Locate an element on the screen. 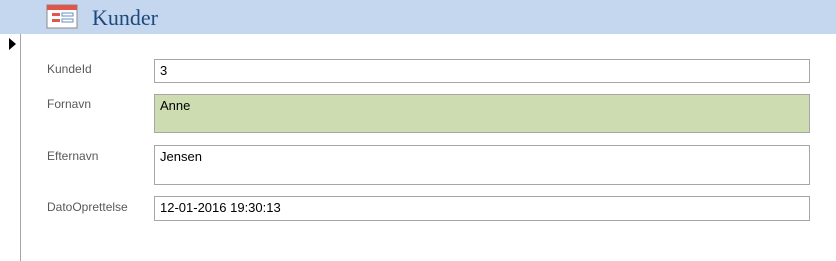 The image size is (836, 261). record-selector is located at coordinates (10, 147).